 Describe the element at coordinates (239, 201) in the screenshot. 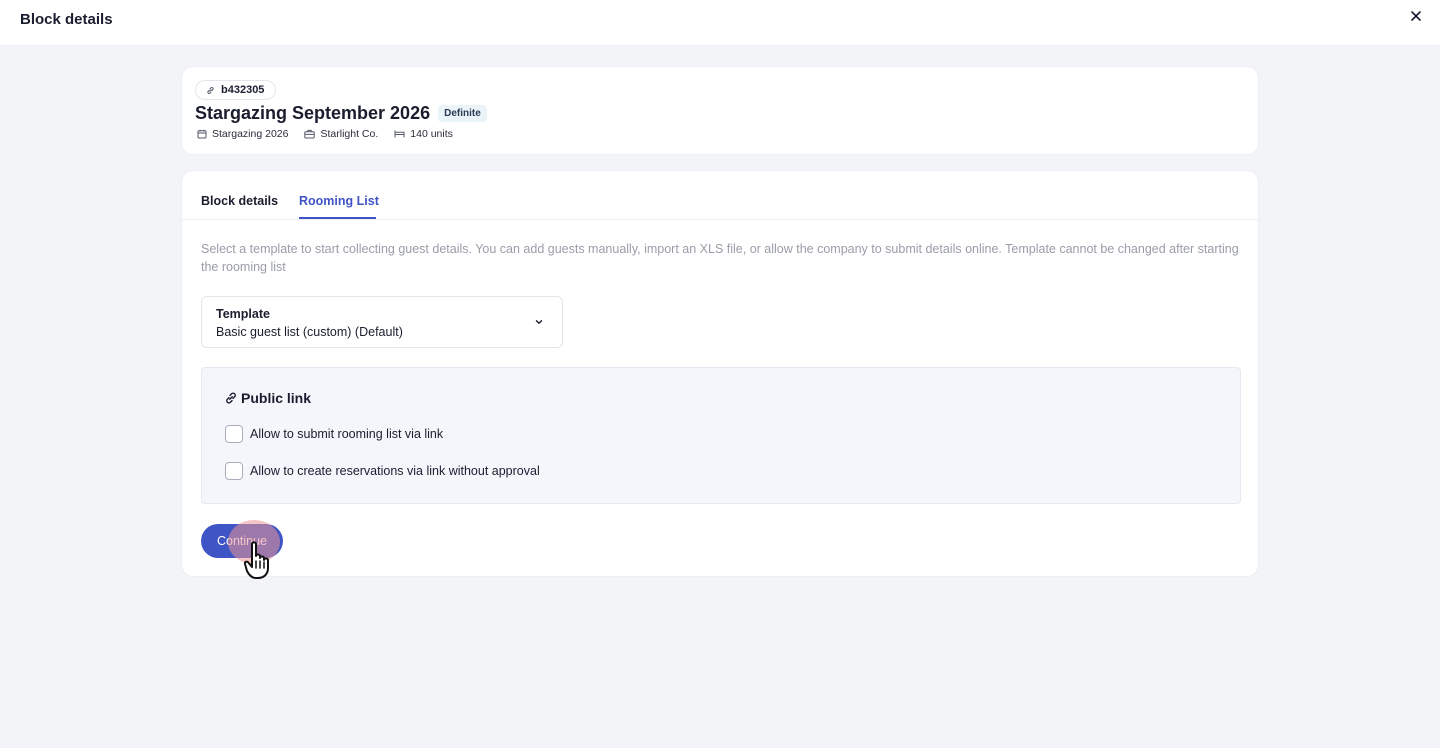

I see `tab-block-details: Block details` at that location.